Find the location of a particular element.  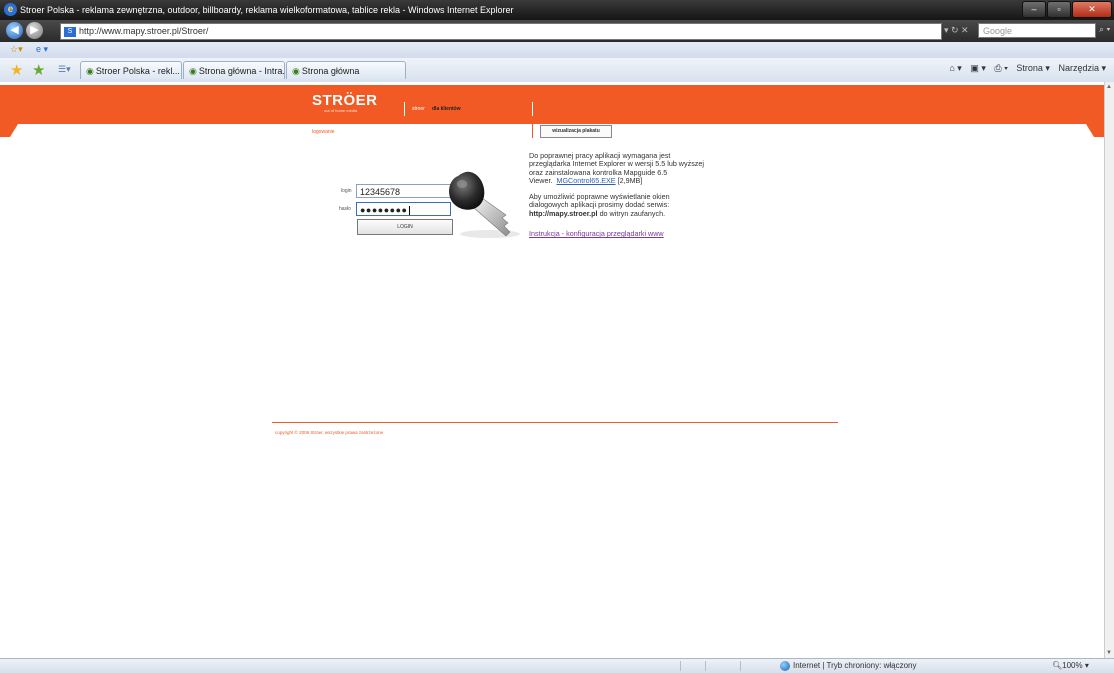

site-logo: STRÖER out of home media is located at coordinates (345, 102).